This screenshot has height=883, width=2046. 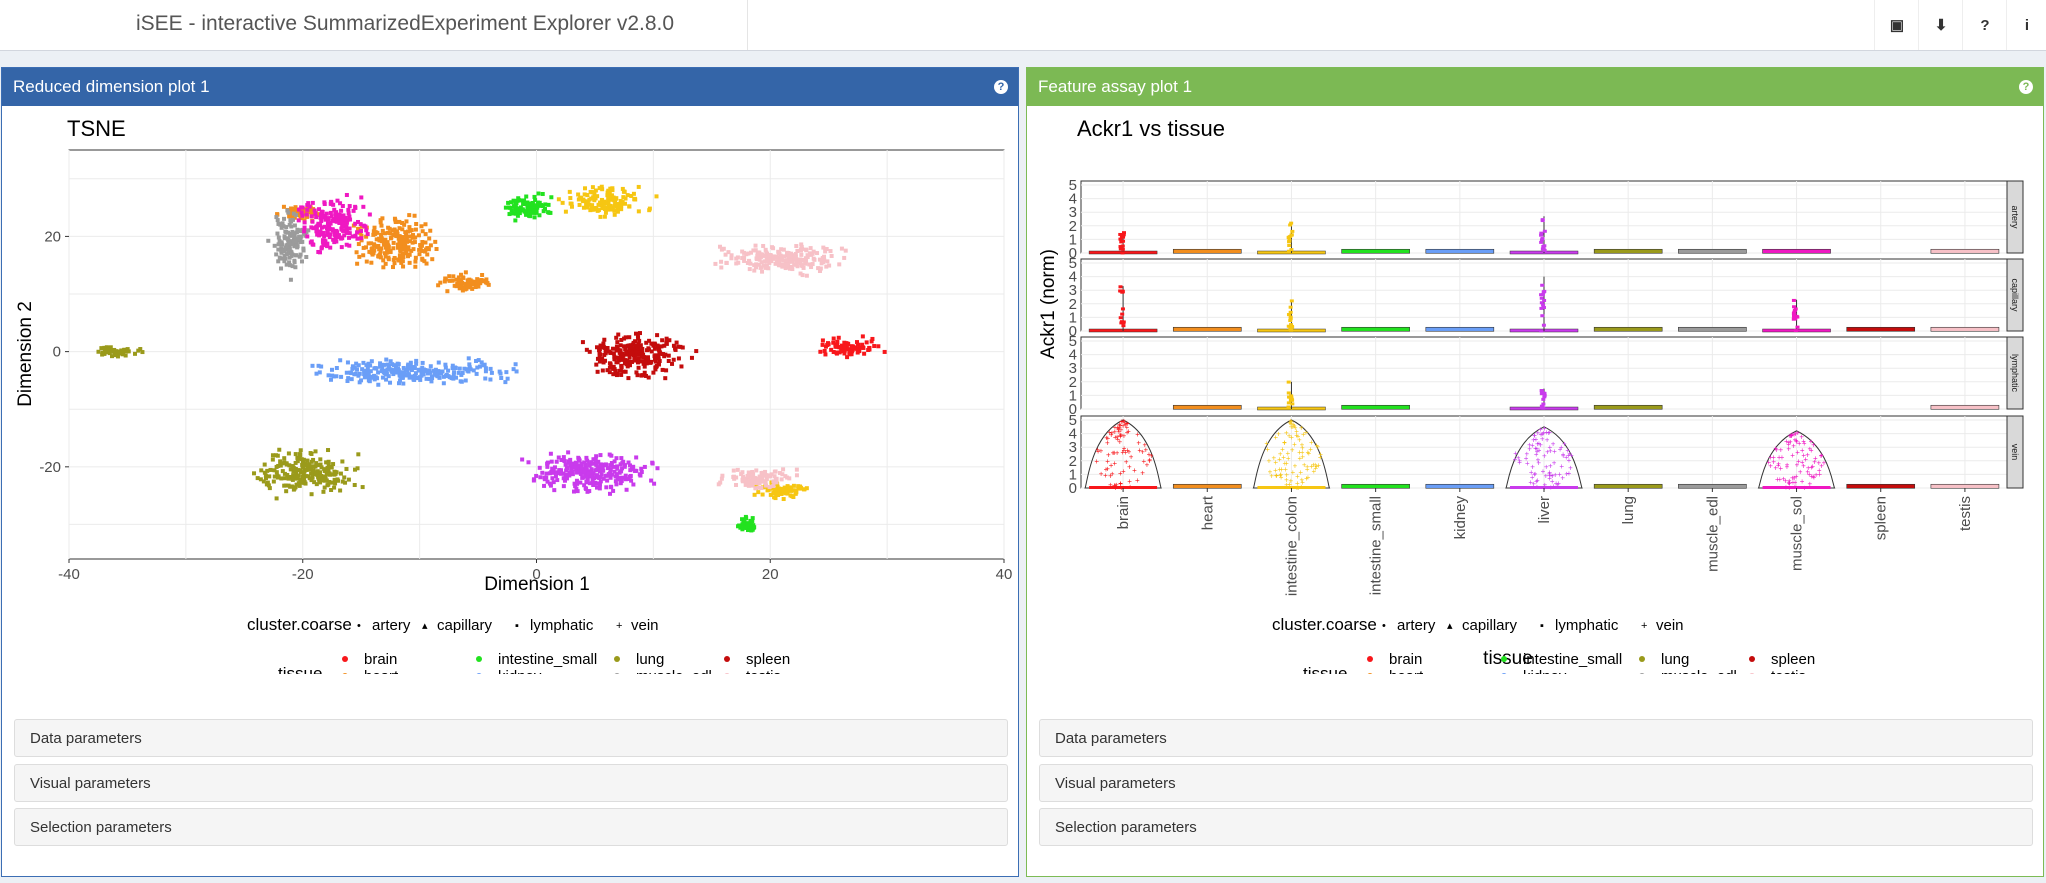 I want to click on download-button: ⬇, so click(x=1940, y=25).